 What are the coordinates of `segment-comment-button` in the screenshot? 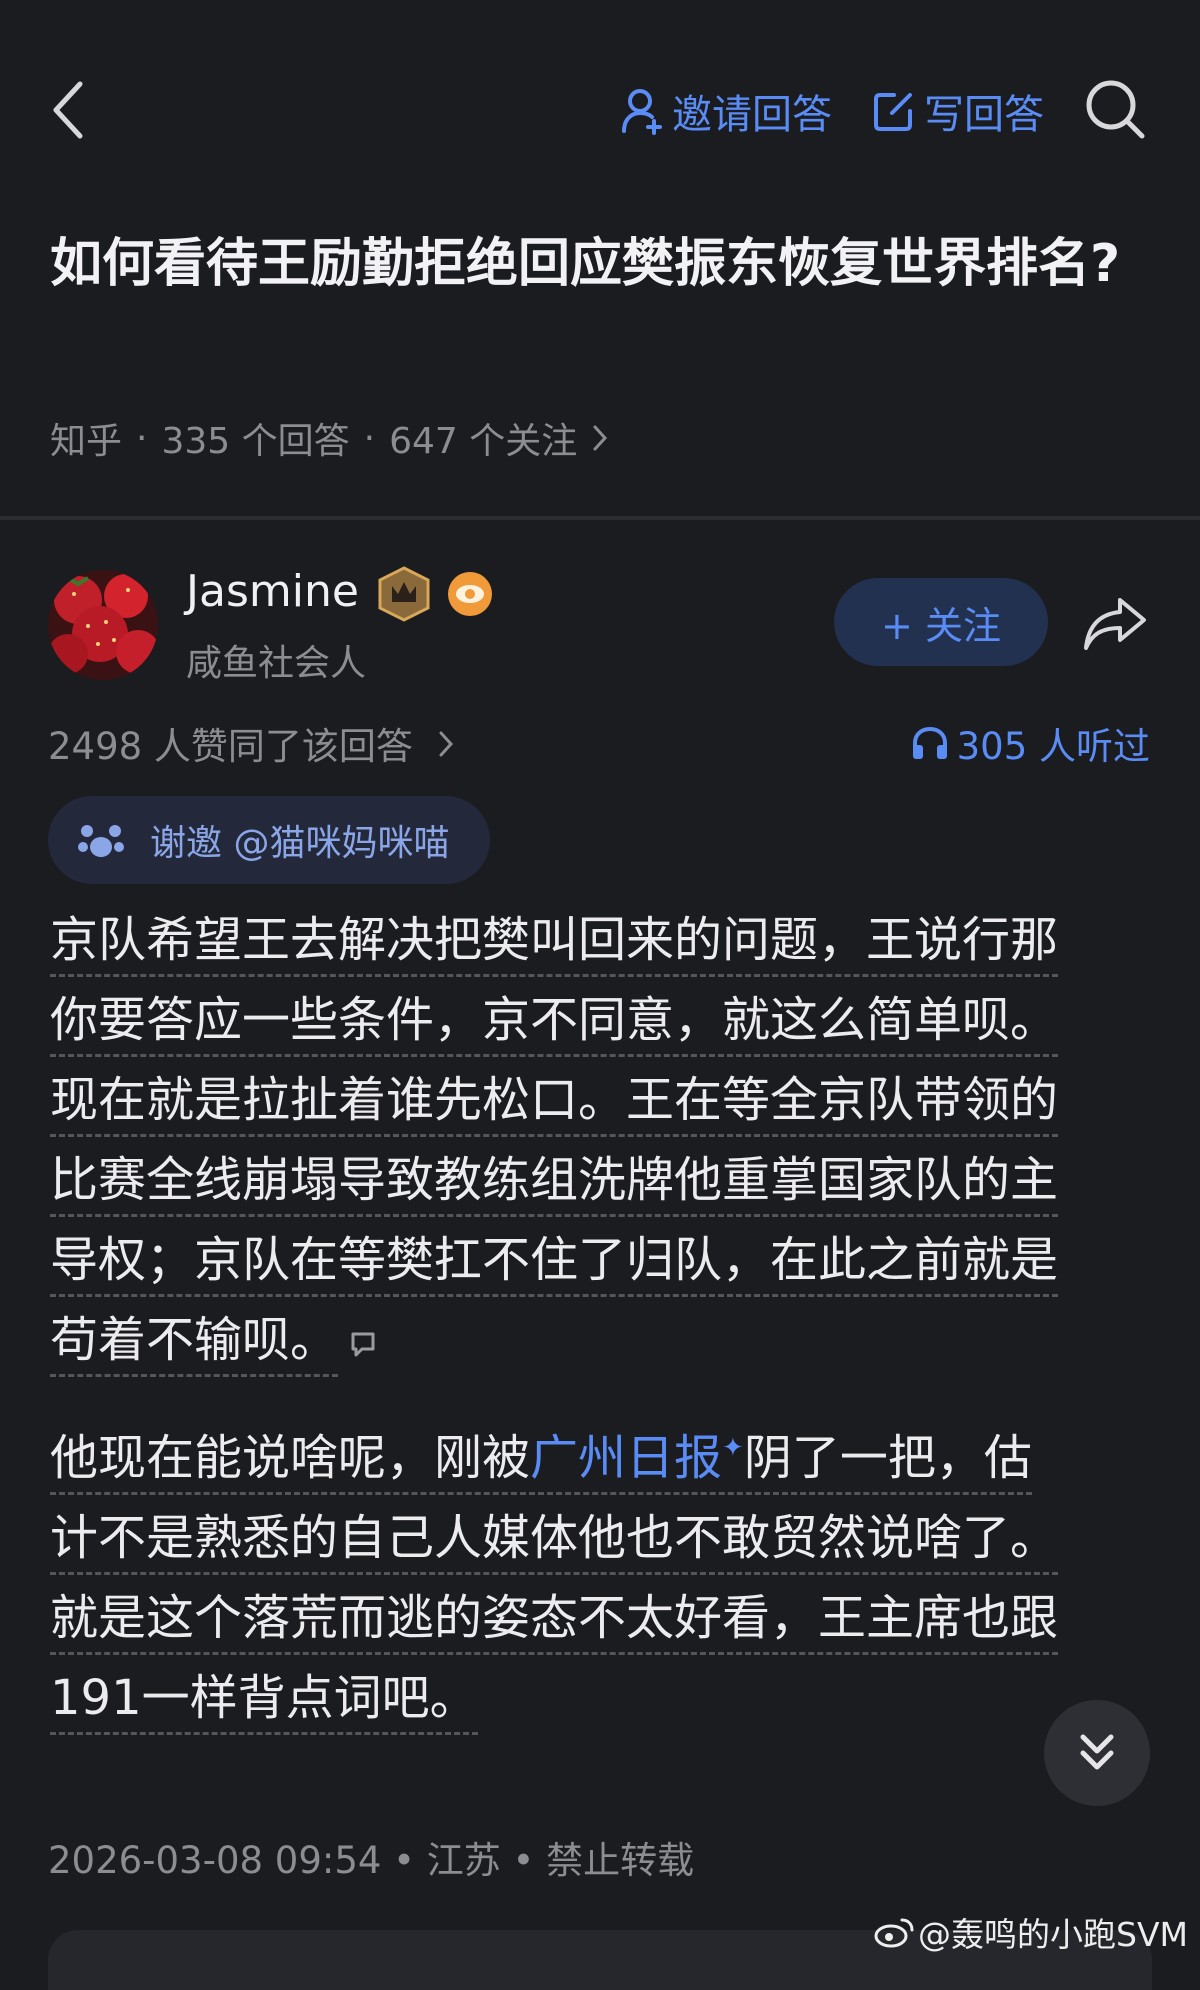 It's located at (363, 1343).